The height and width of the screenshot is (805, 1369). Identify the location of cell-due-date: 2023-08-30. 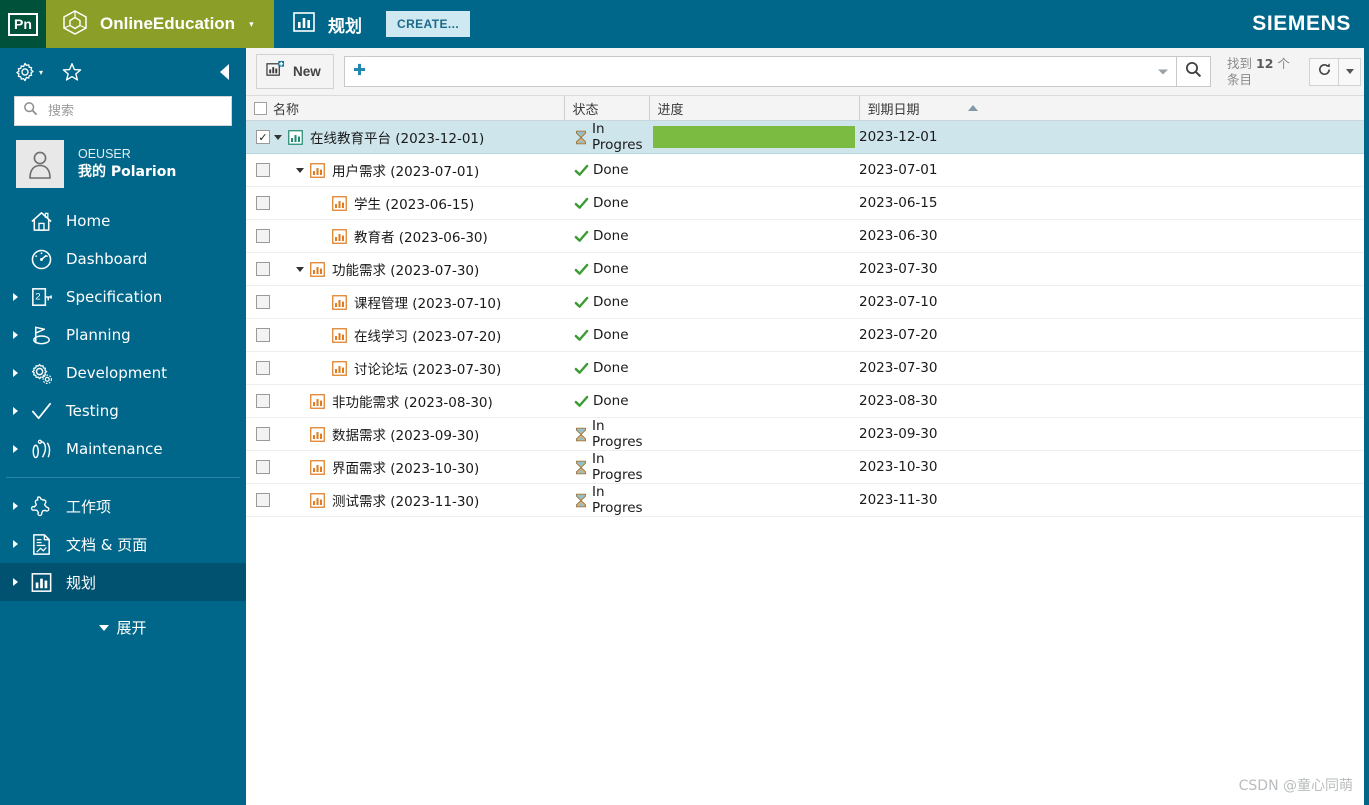
(1114, 401).